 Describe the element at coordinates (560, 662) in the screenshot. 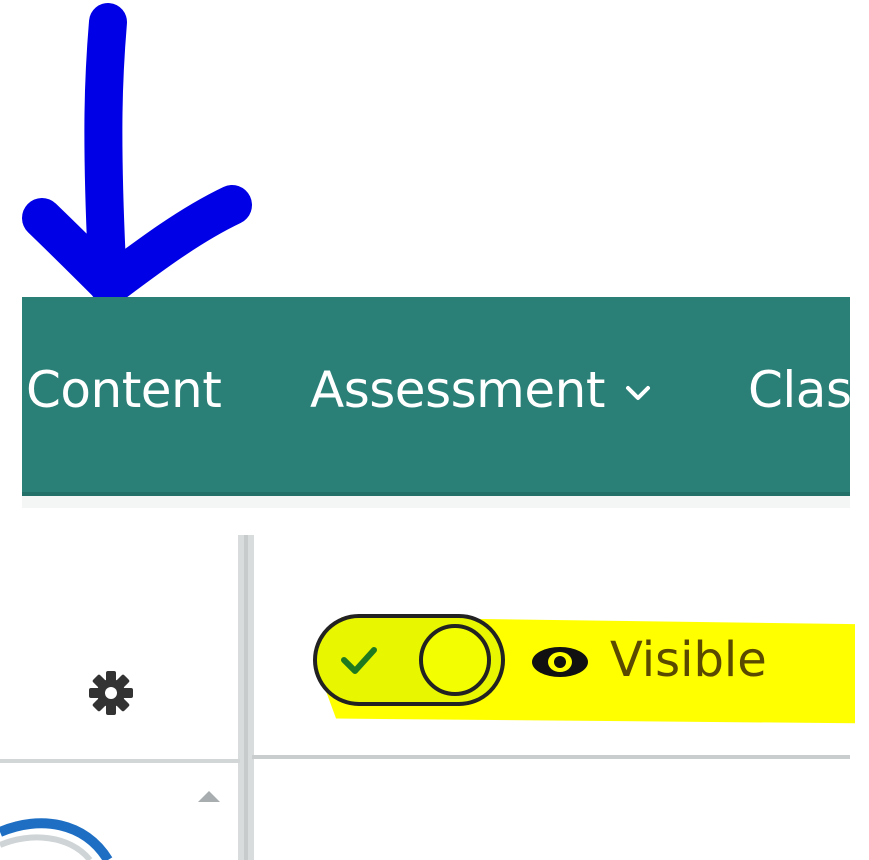

I see `eye-icon` at that location.